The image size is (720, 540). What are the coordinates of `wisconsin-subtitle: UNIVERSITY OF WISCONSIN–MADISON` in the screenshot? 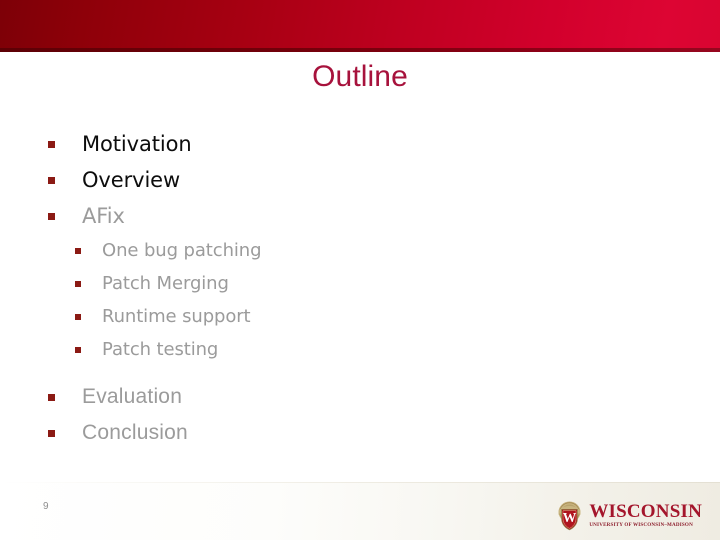 It's located at (641, 524).